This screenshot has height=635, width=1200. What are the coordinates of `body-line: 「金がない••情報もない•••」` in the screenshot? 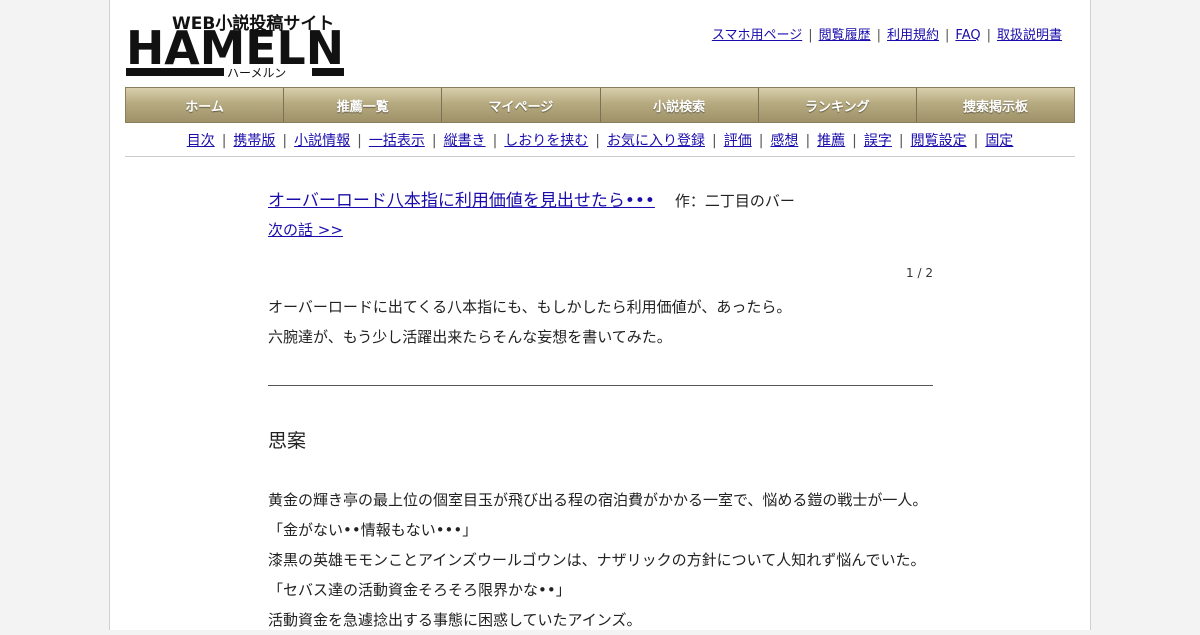 It's located at (373, 530).